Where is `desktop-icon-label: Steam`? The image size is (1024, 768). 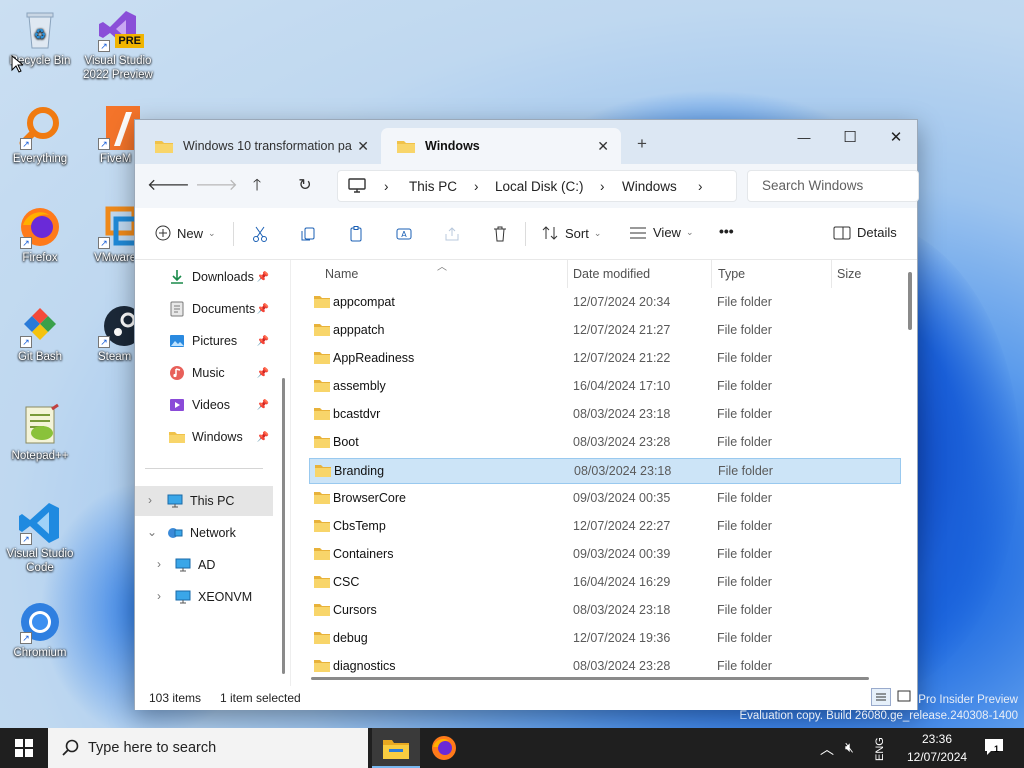 desktop-icon-label: Steam is located at coordinates (115, 357).